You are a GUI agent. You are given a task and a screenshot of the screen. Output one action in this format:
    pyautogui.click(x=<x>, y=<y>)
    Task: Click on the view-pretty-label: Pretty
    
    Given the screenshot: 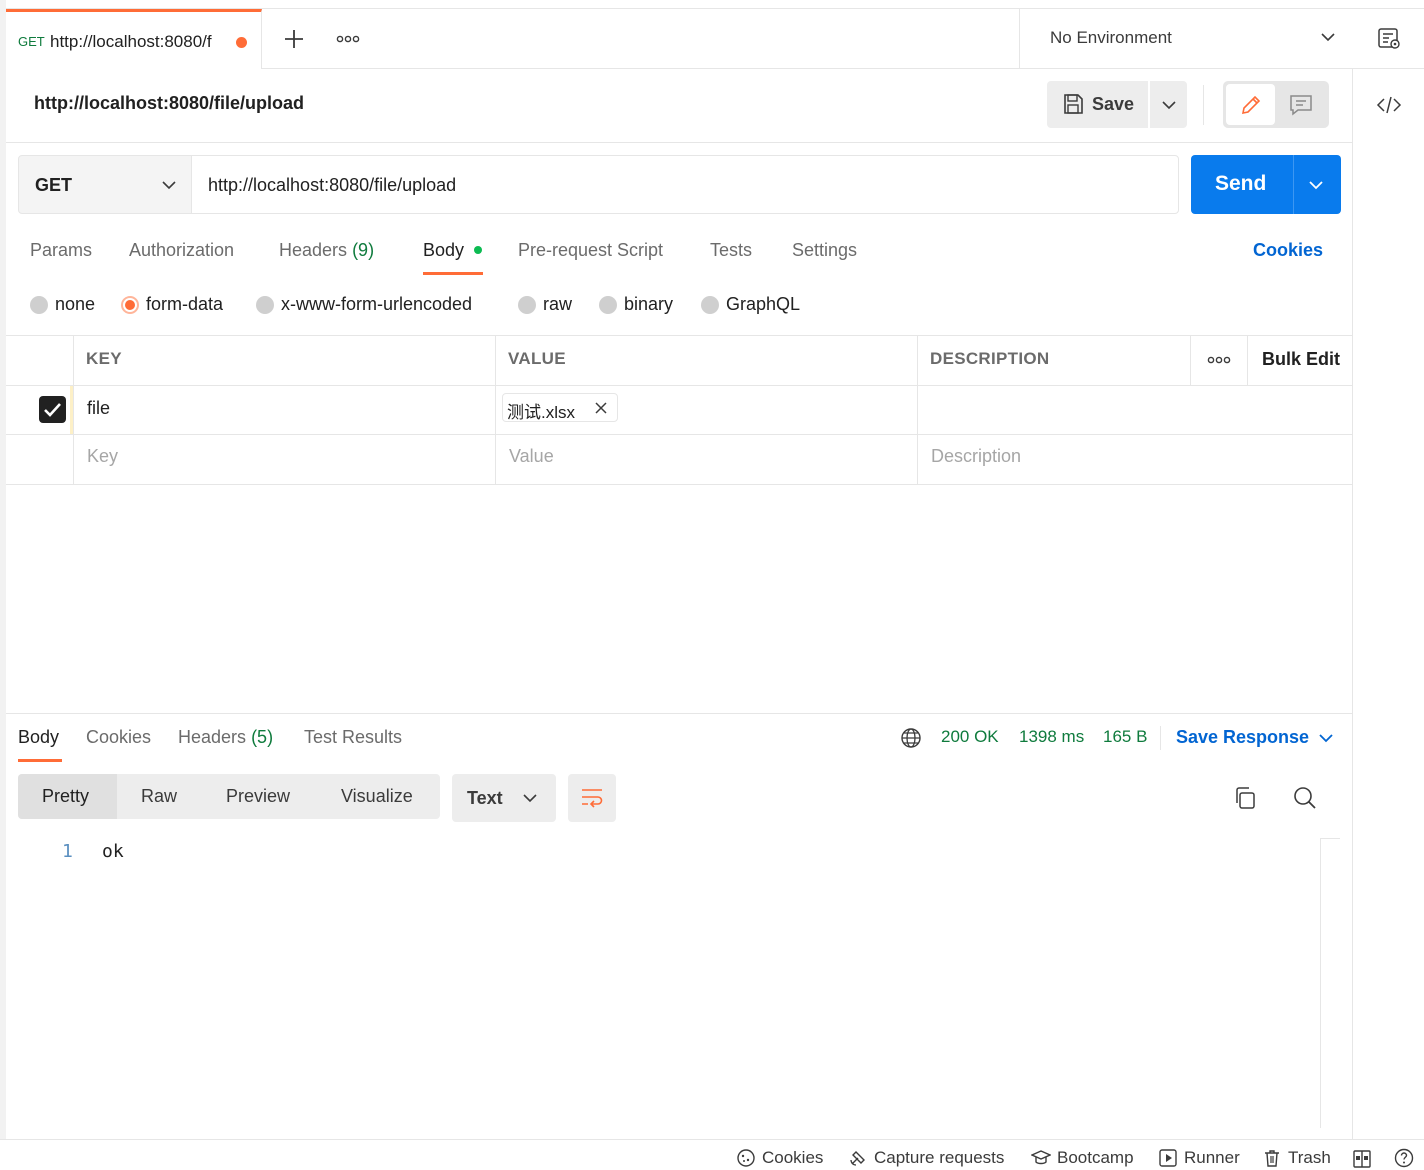 What is the action you would take?
    pyautogui.click(x=65, y=796)
    